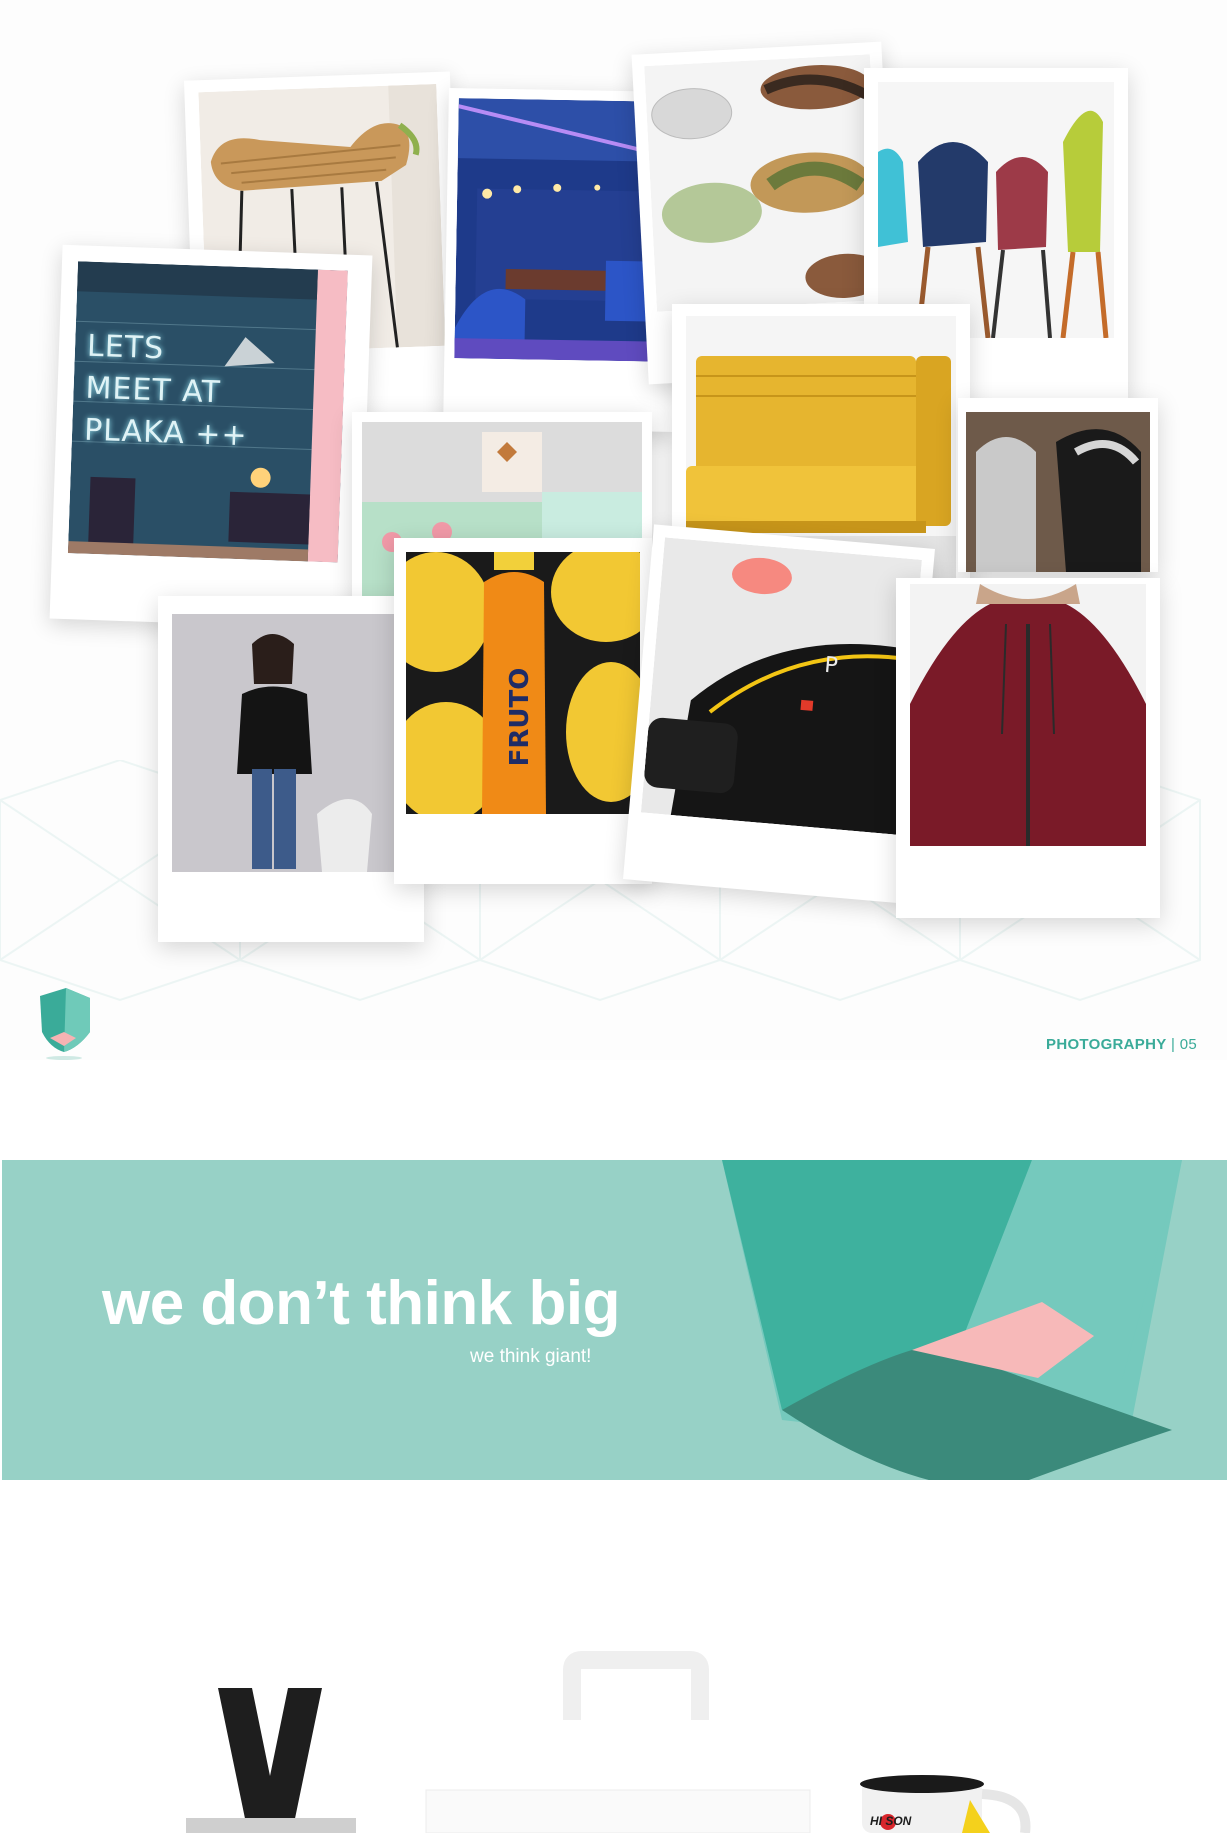 The image size is (1227, 1838). What do you see at coordinates (891, 1821) in the screenshot?
I see `mug-brand-label: HI SON` at bounding box center [891, 1821].